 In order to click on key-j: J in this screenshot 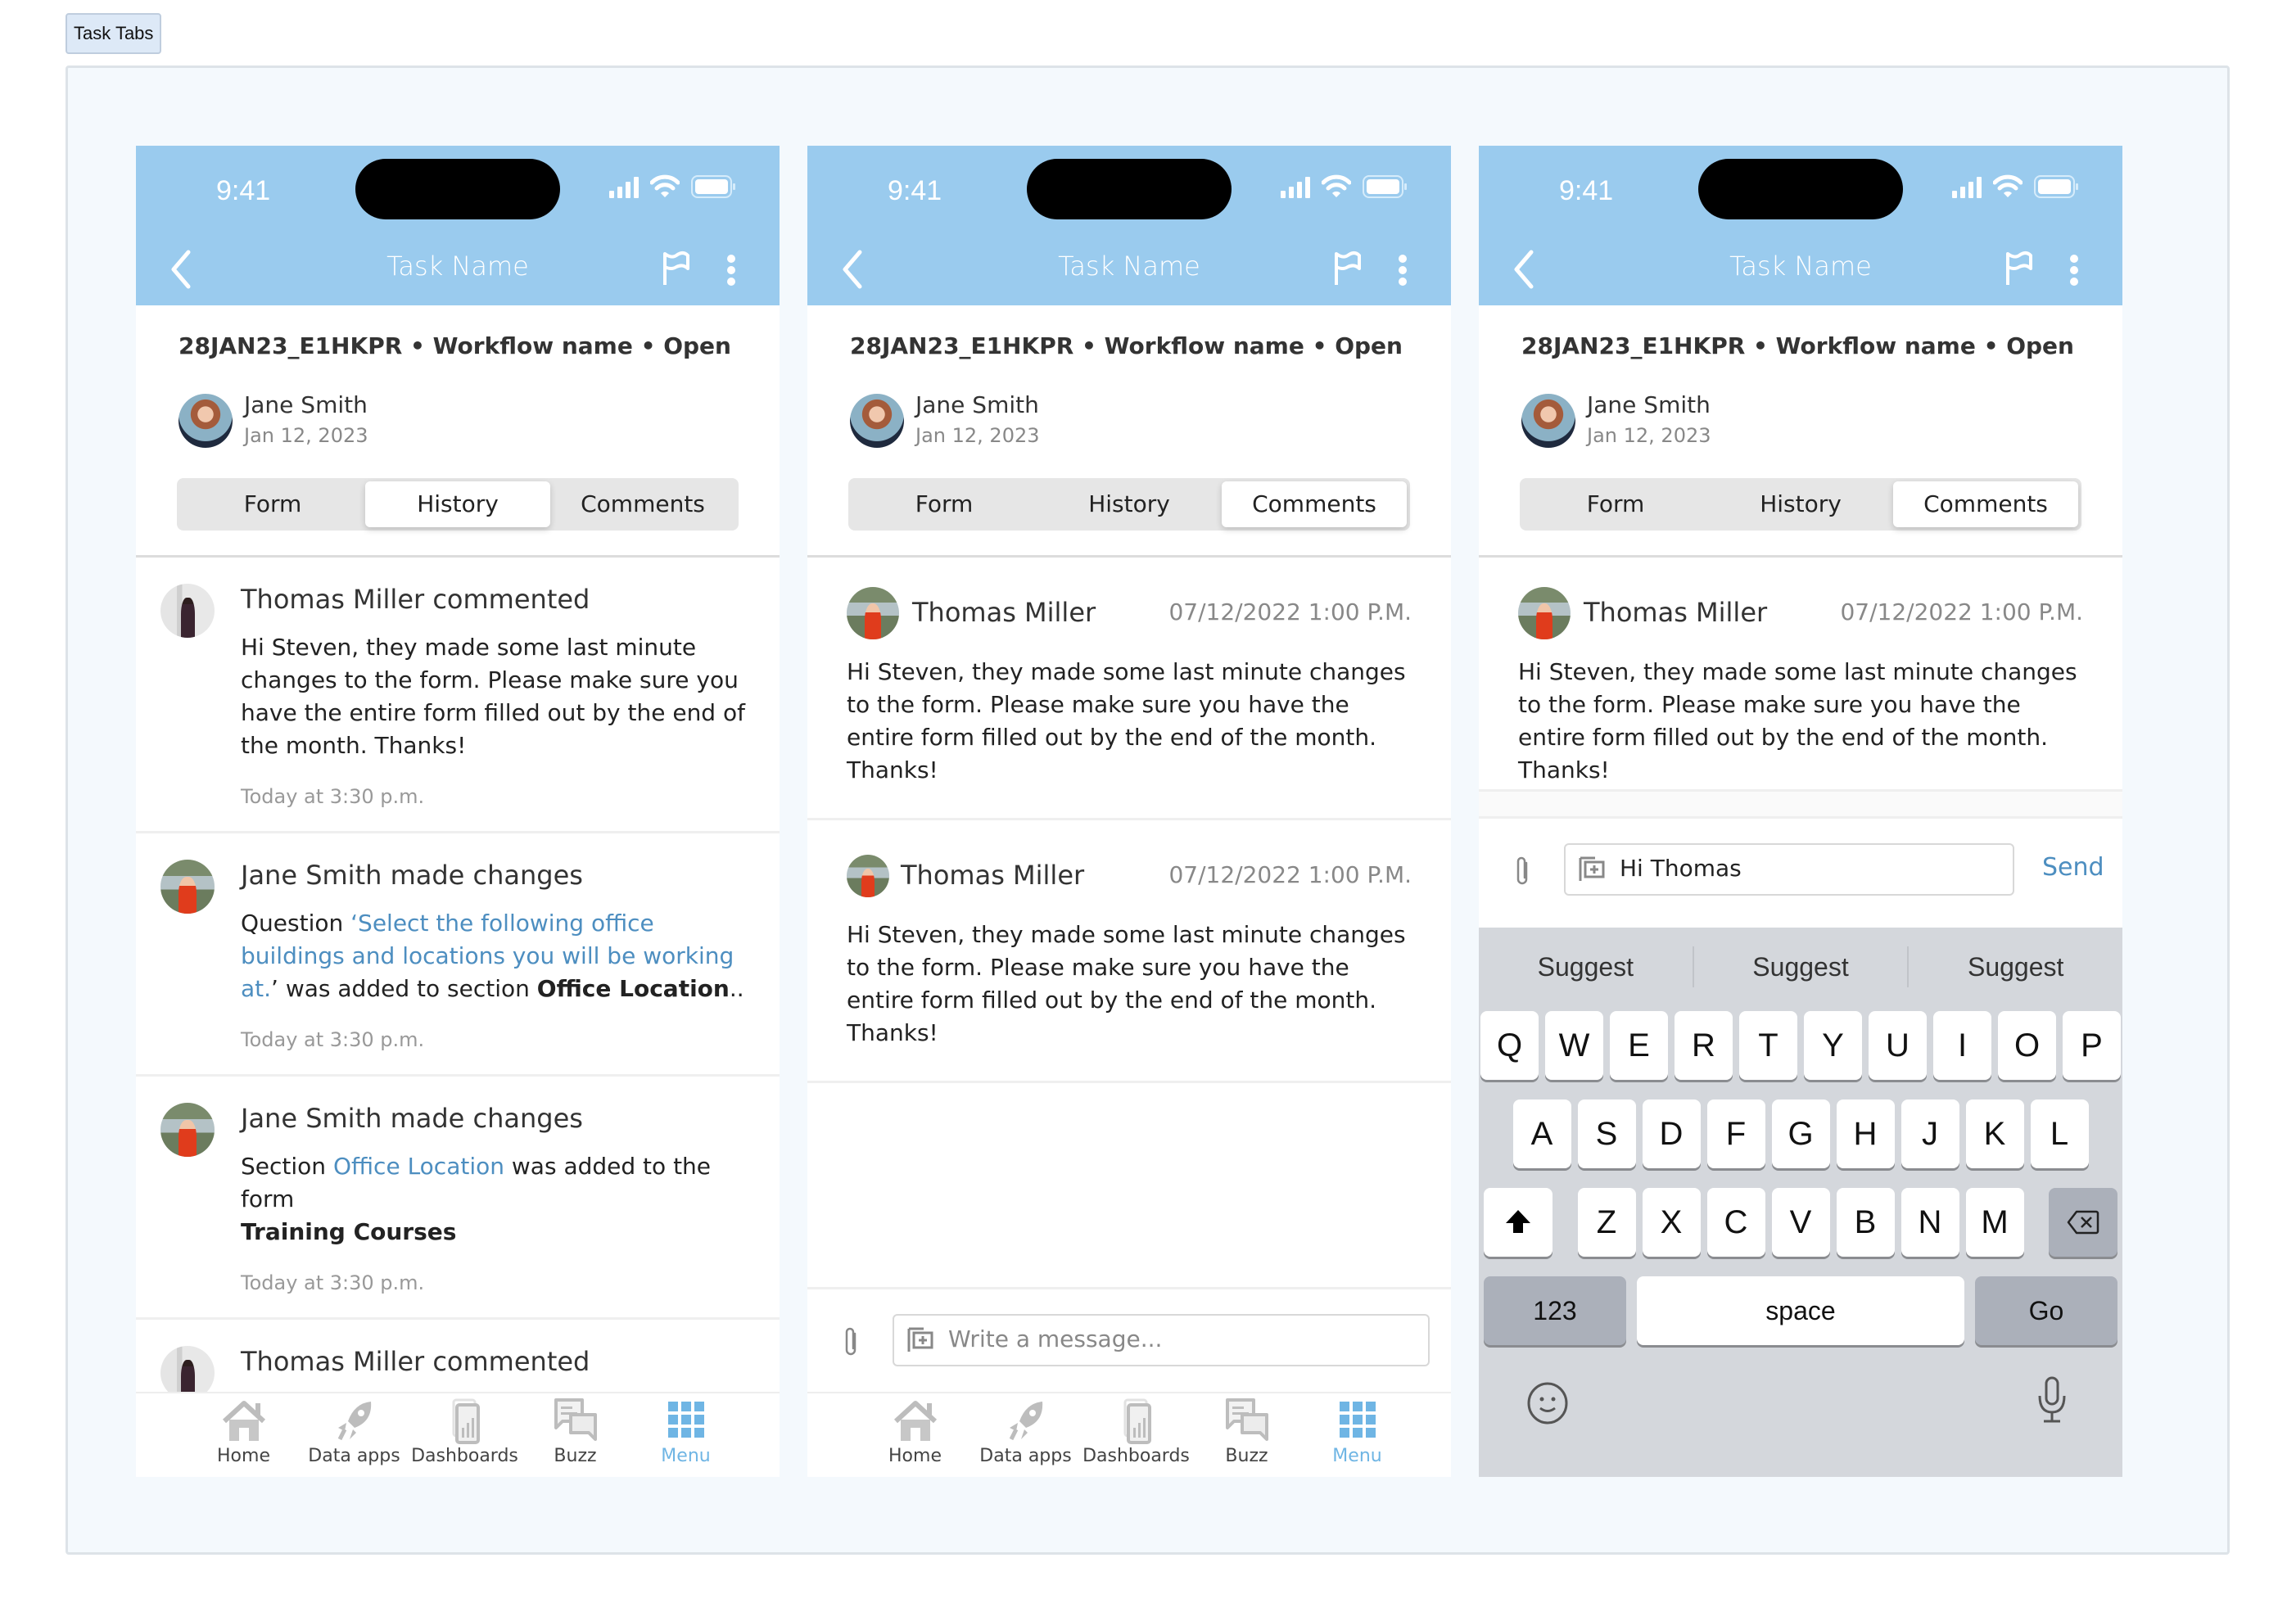, I will do `click(1930, 1133)`.